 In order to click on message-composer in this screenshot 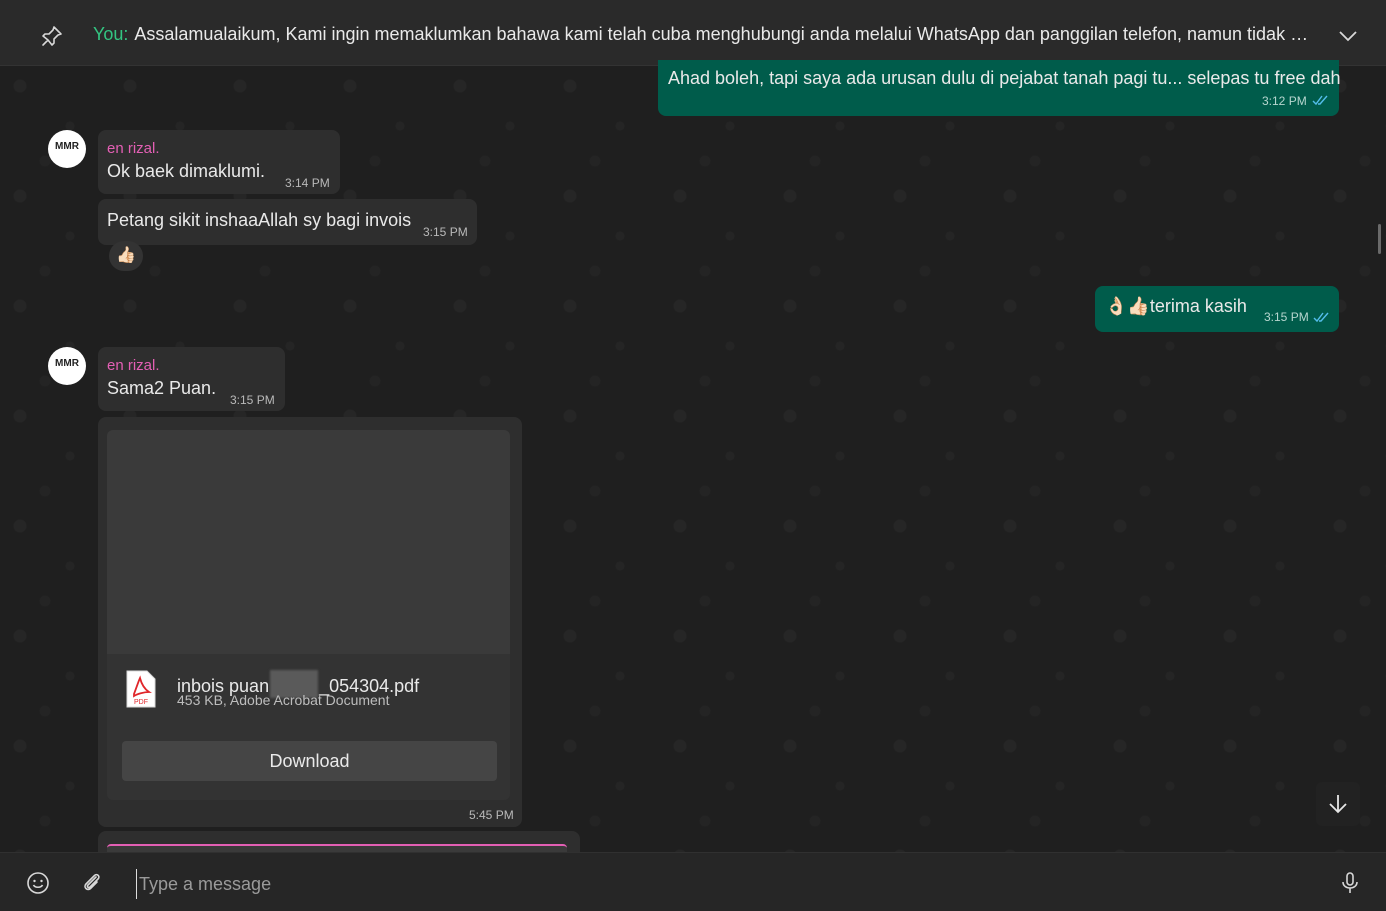, I will do `click(693, 881)`.